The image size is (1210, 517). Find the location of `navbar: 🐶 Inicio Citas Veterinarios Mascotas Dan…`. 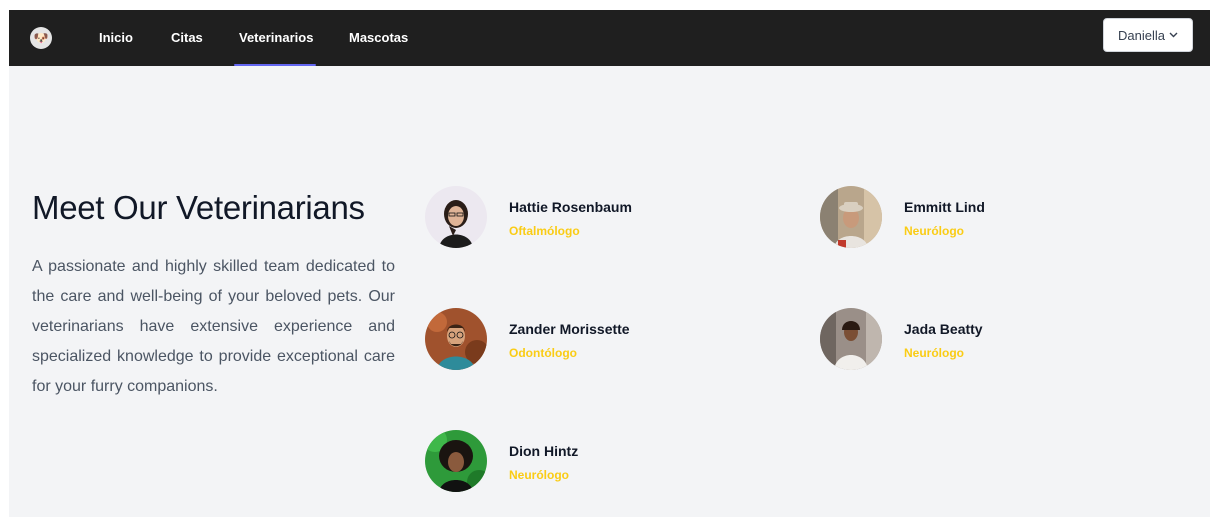

navbar: 🐶 Inicio Citas Veterinarios Mascotas Dan… is located at coordinates (609, 38).